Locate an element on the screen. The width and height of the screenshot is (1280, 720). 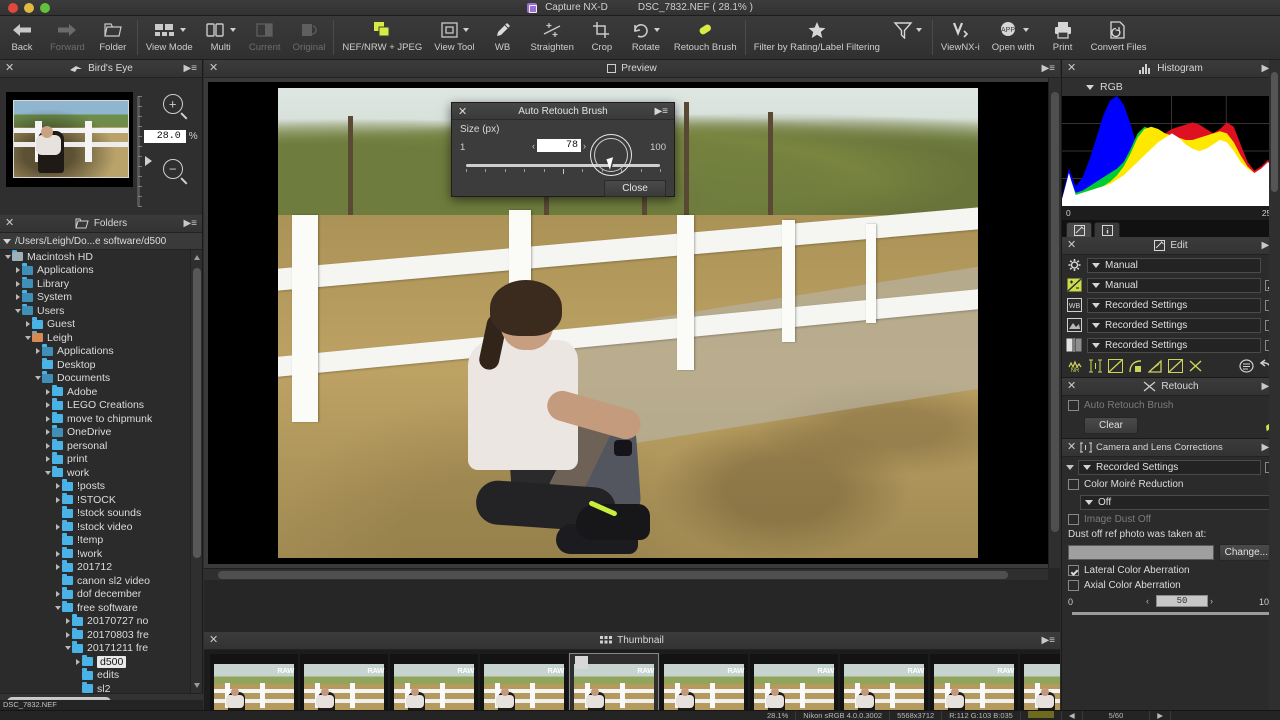
folder-tree-item: personal is located at coordinates (95, 445).